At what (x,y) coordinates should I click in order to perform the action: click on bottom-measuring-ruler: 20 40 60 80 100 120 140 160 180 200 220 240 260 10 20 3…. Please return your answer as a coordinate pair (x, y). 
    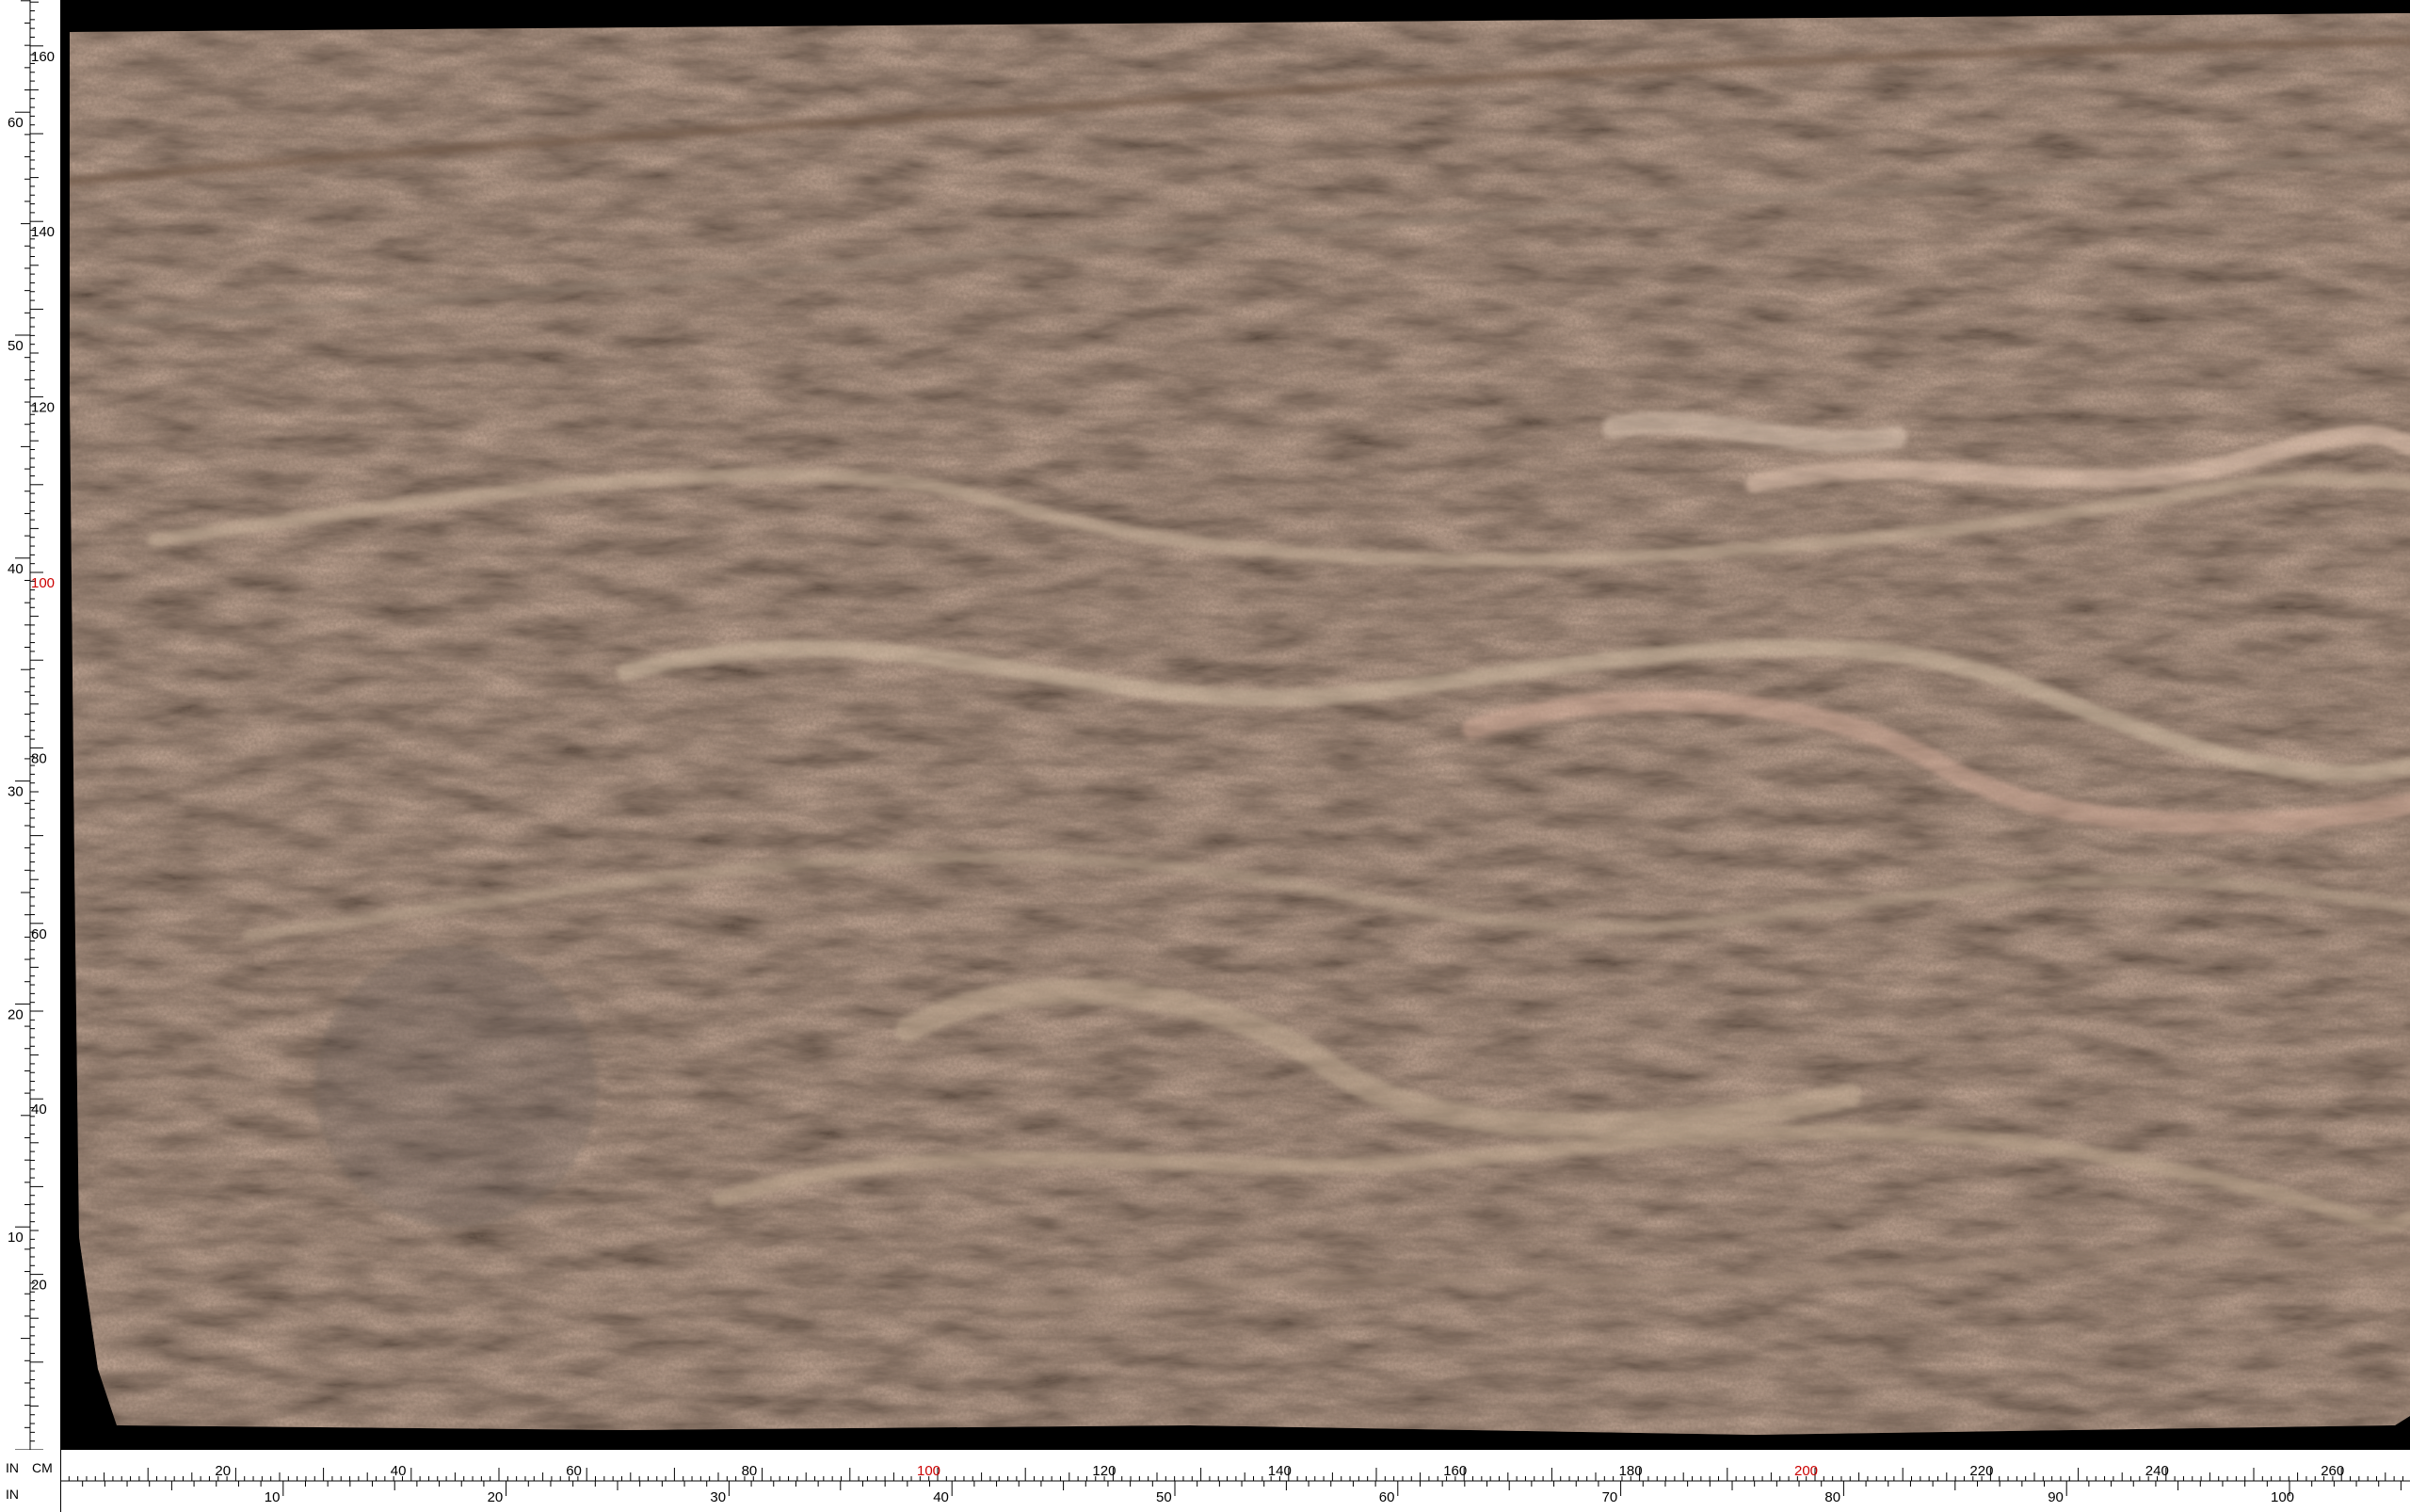
    Looking at the image, I should click on (1205, 1481).